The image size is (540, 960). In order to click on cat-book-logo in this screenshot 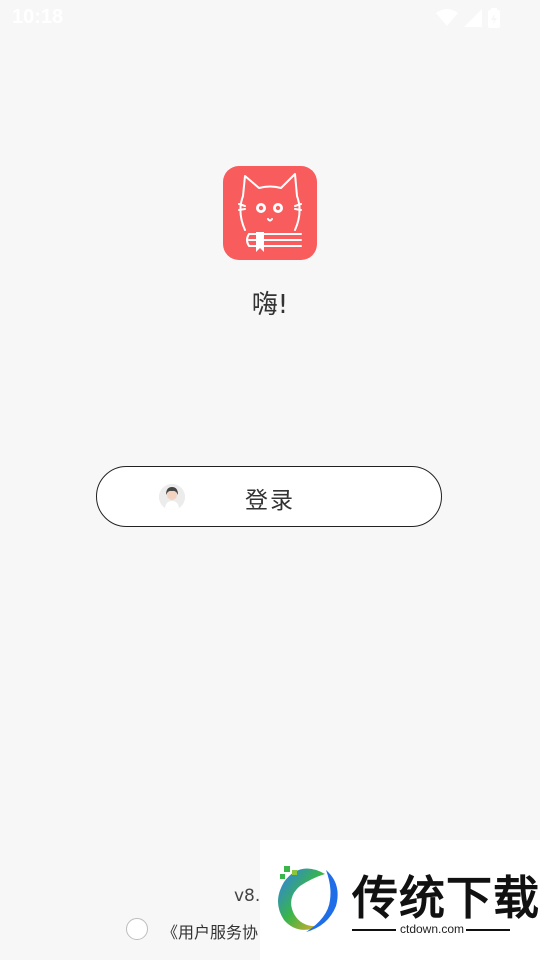, I will do `click(270, 212)`.